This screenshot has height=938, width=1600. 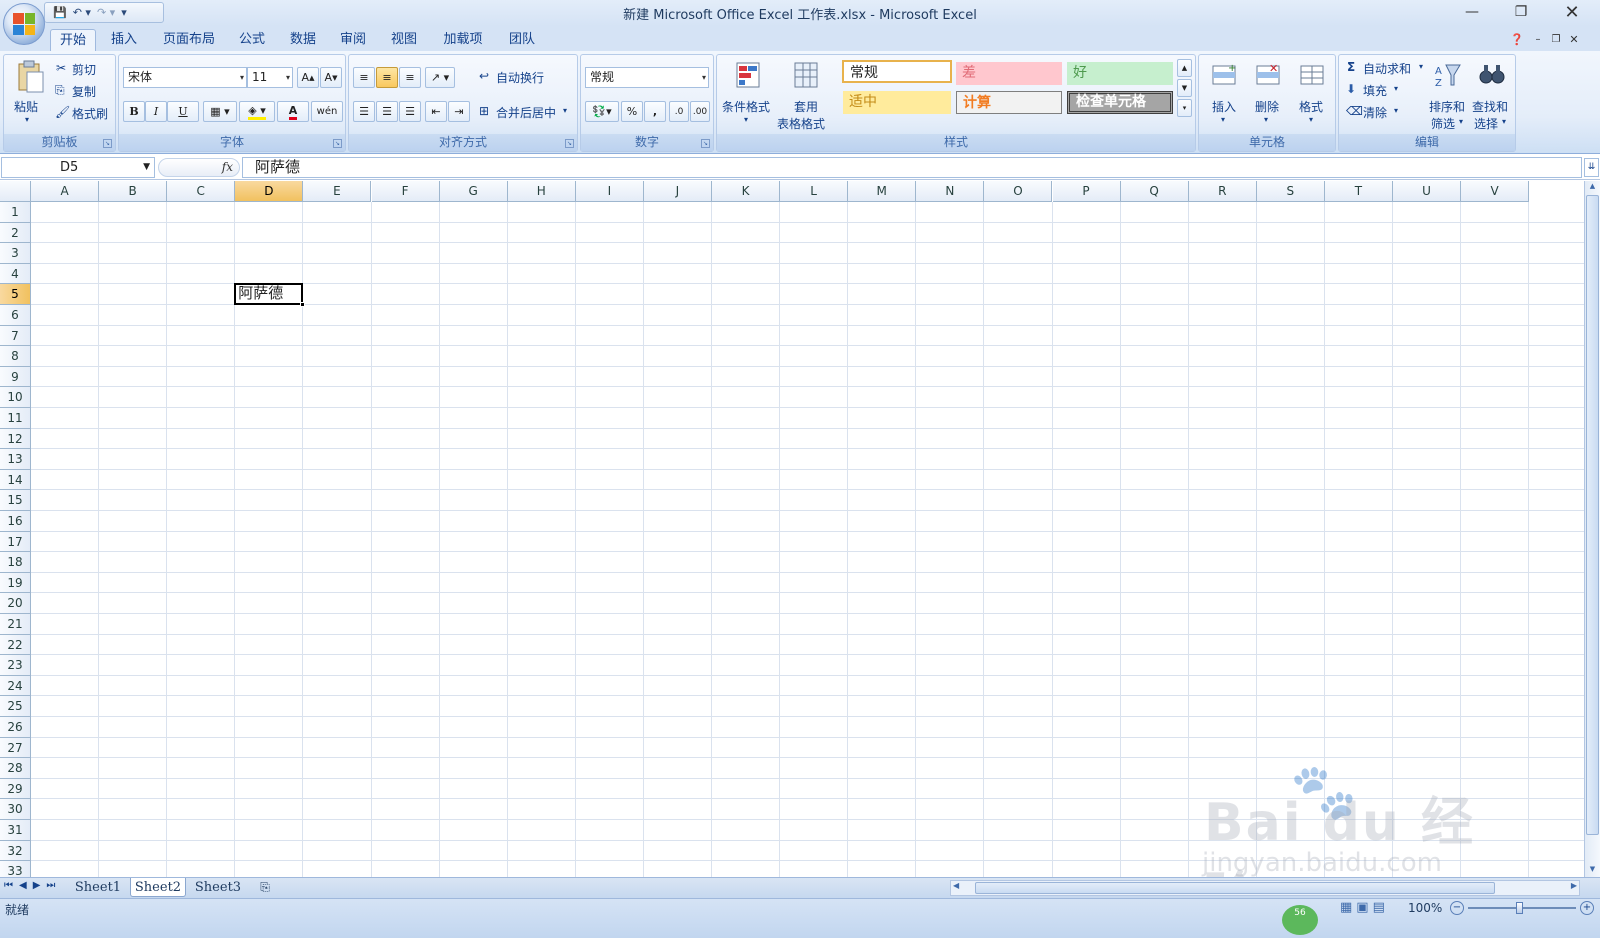 I want to click on expand-formula-bar-icon: ⇊, so click(x=1591, y=167).